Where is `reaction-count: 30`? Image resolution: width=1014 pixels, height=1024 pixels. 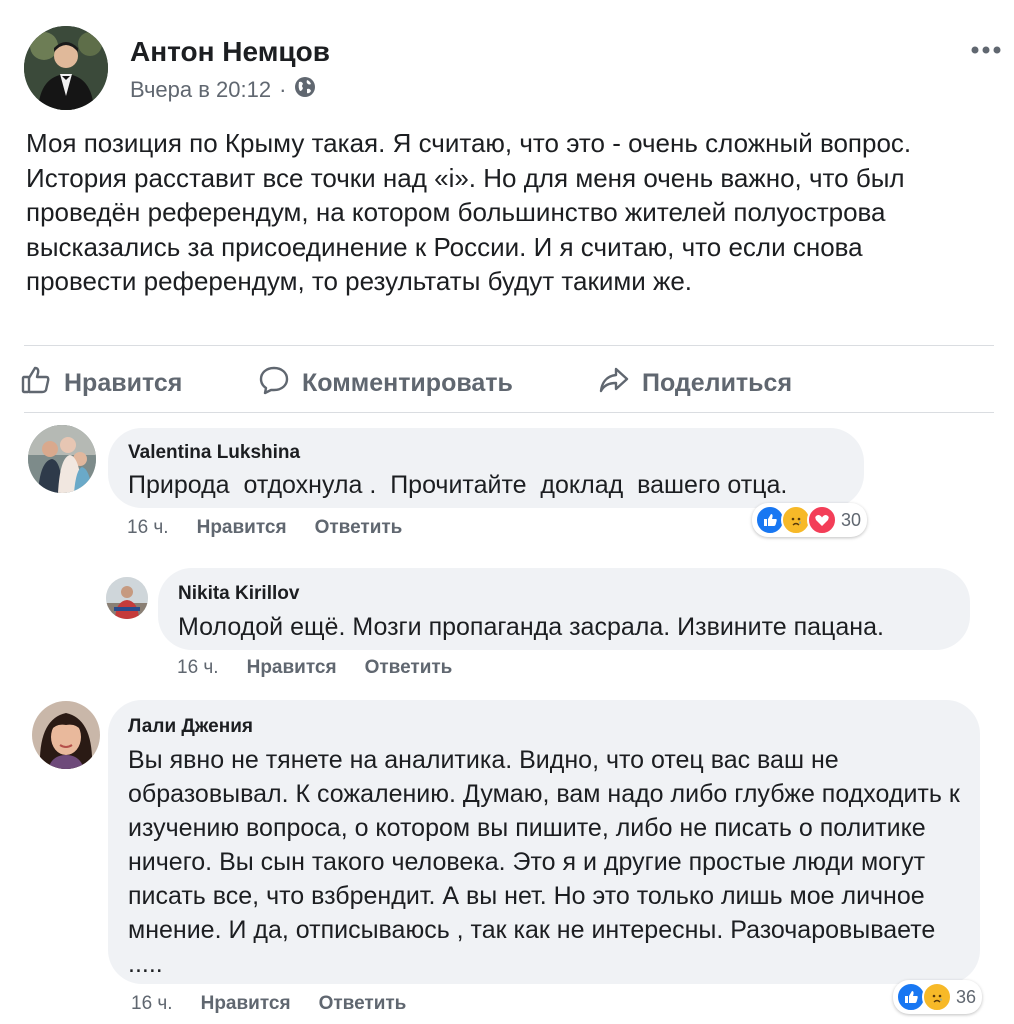 reaction-count: 30 is located at coordinates (851, 519).